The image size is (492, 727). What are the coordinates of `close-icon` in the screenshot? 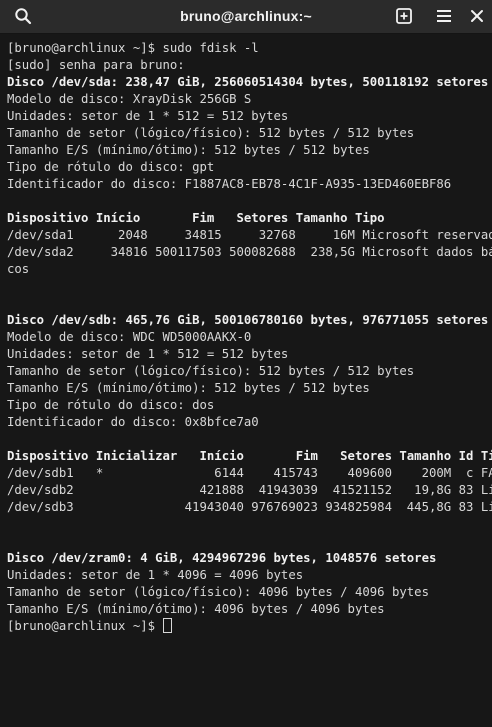 It's located at (477, 16).